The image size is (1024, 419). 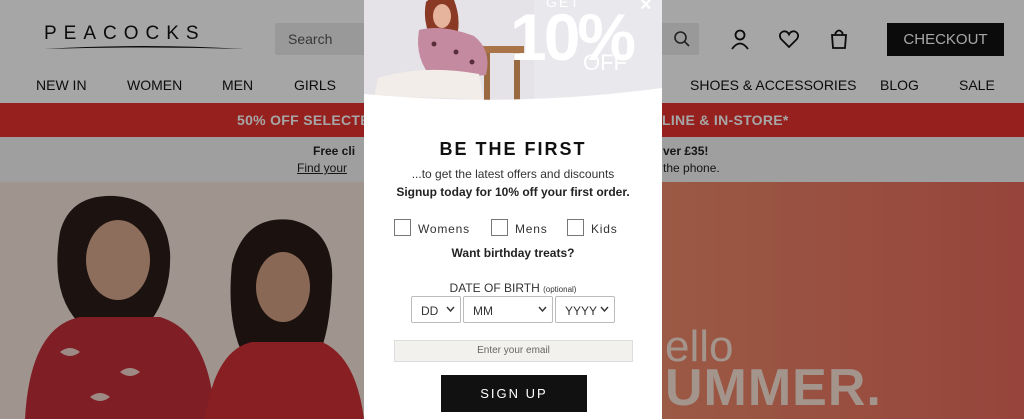 I want to click on dob-year-value: YYYY, so click(x=581, y=311).